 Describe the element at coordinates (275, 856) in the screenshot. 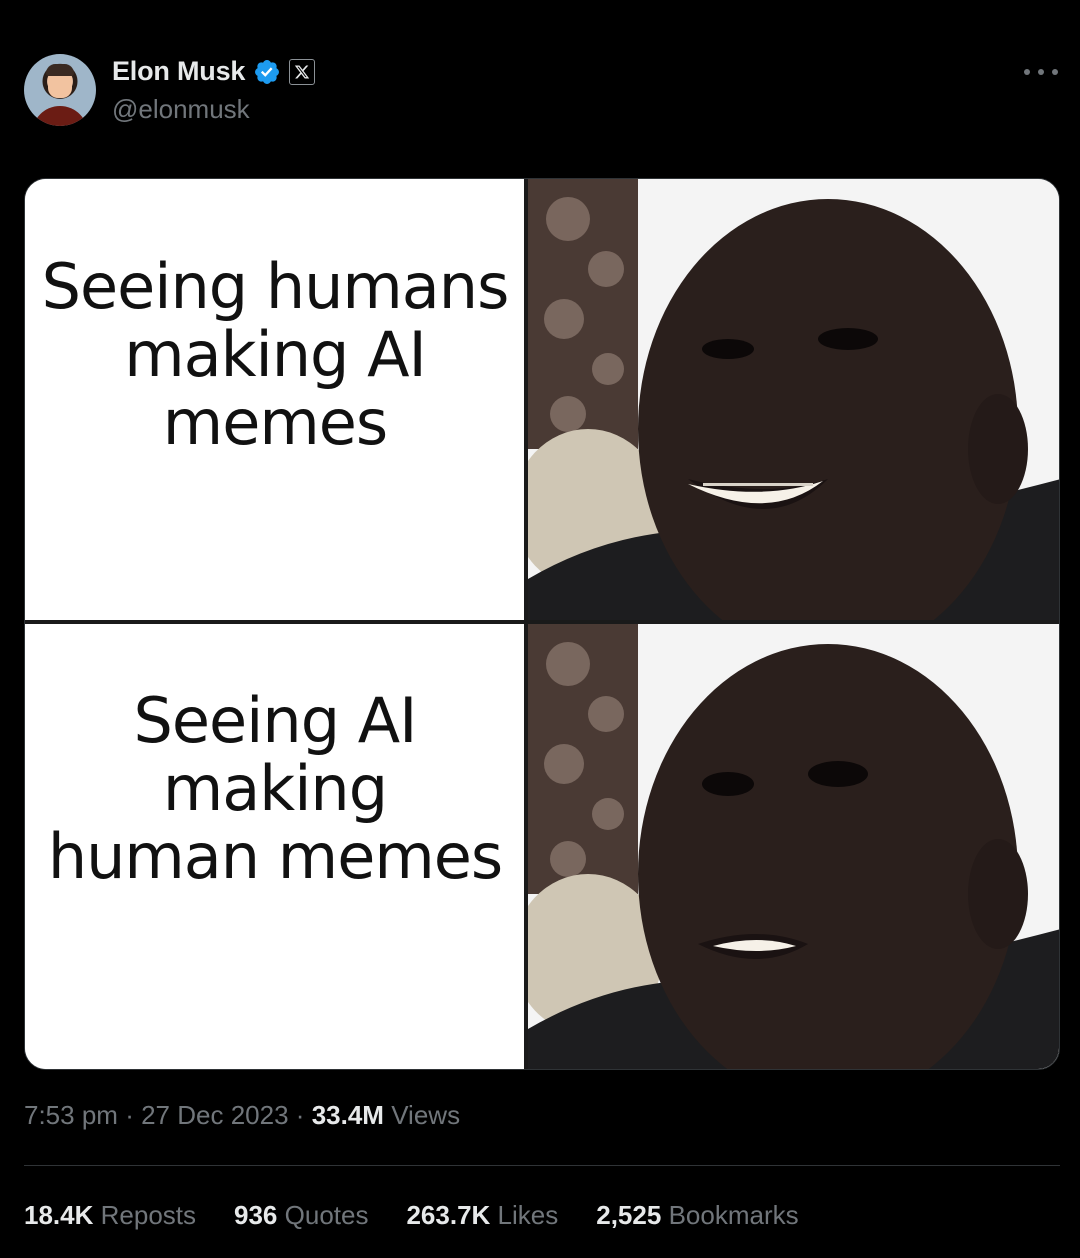

I see `caption-line: human memes` at that location.